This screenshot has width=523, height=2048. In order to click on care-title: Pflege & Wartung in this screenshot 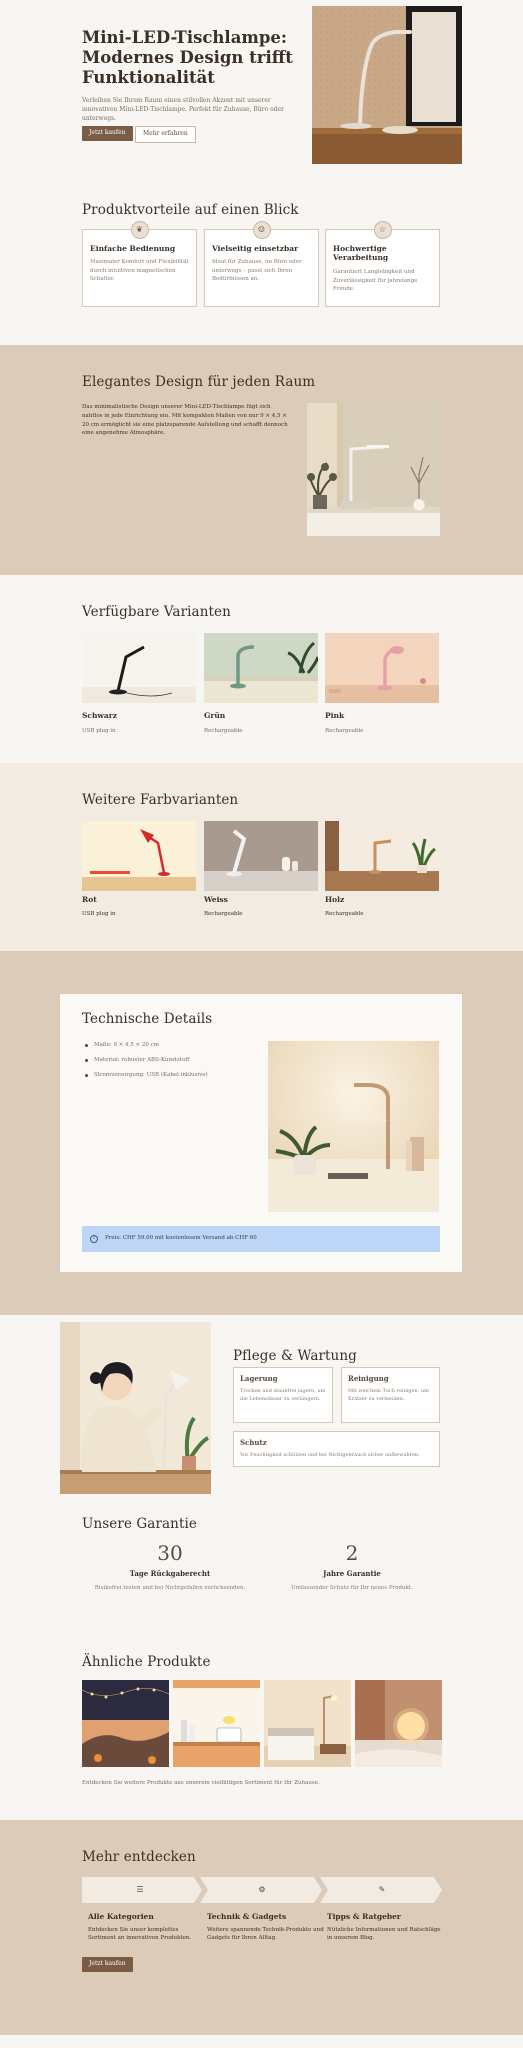, I will do `click(295, 1356)`.